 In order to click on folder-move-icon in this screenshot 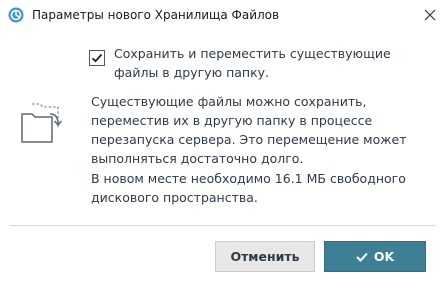, I will do `click(42, 123)`.